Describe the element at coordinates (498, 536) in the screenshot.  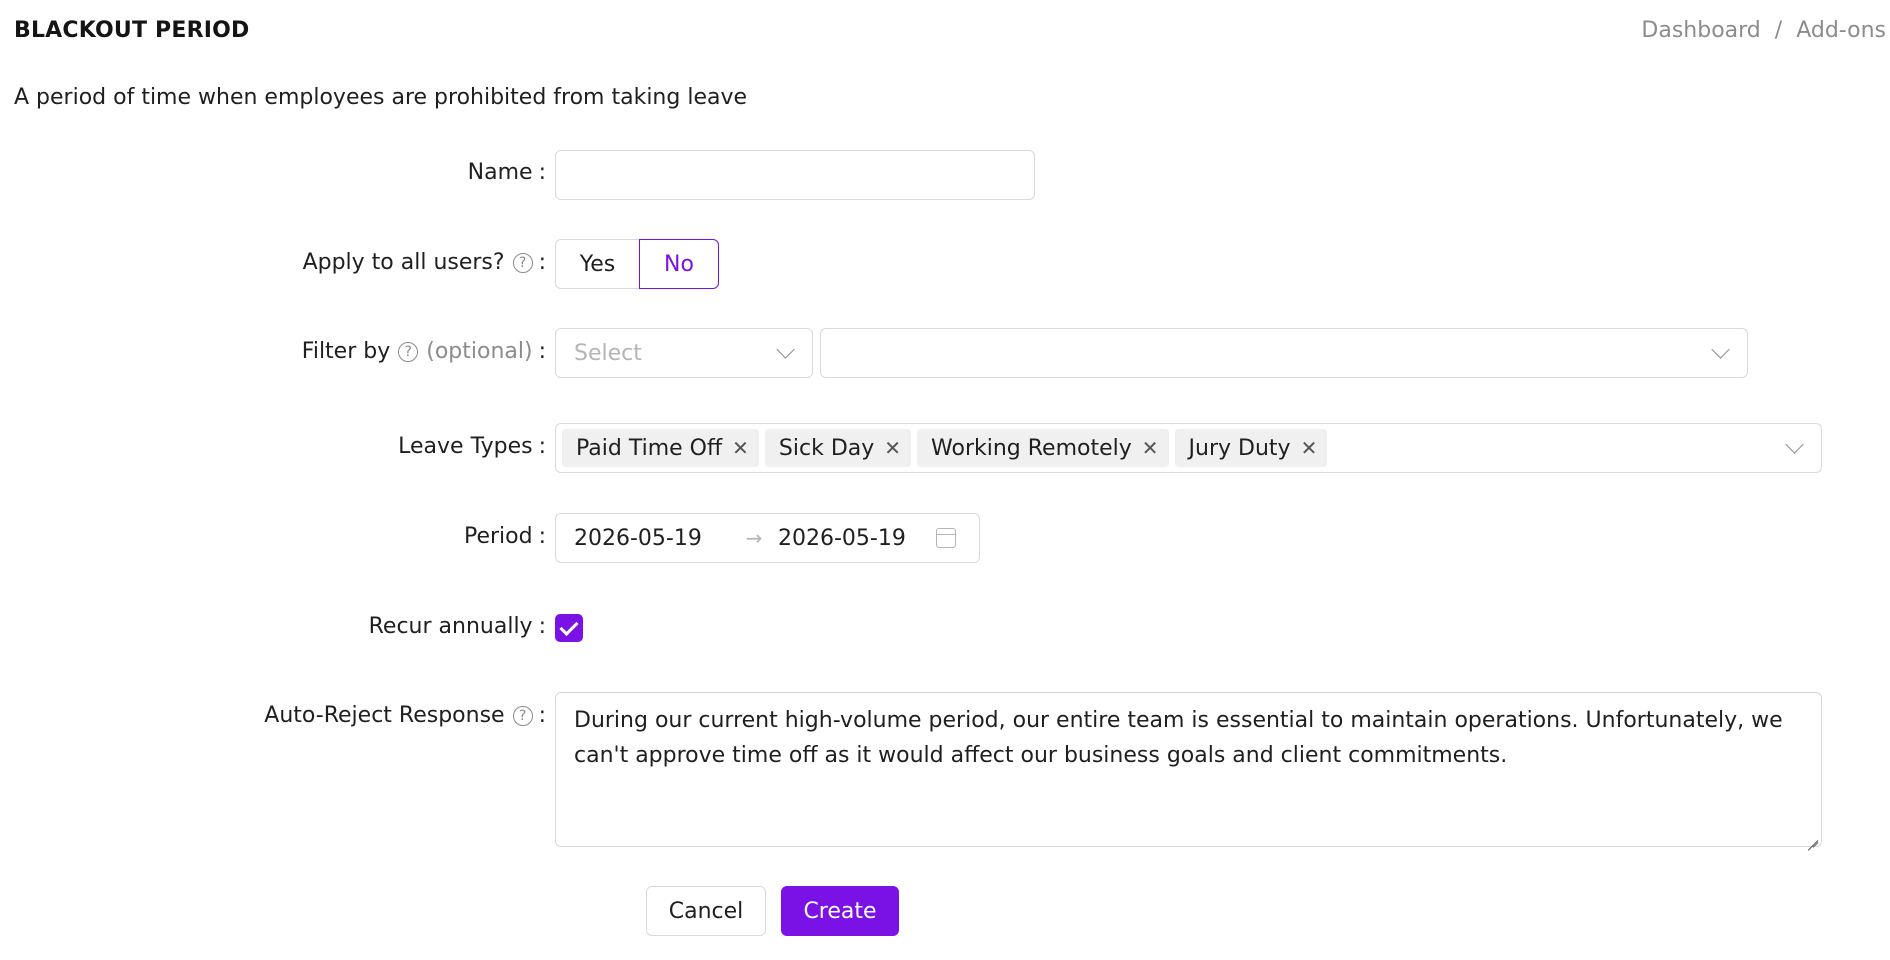
I see `period-label-text: Period` at that location.